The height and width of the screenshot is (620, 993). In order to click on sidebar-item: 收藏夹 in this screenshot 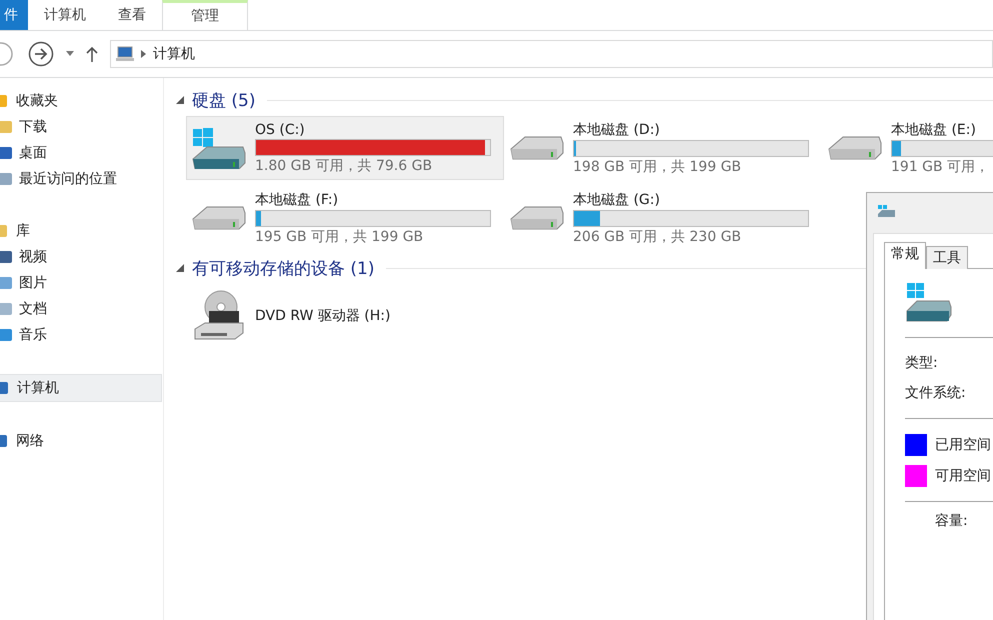, I will do `click(81, 101)`.